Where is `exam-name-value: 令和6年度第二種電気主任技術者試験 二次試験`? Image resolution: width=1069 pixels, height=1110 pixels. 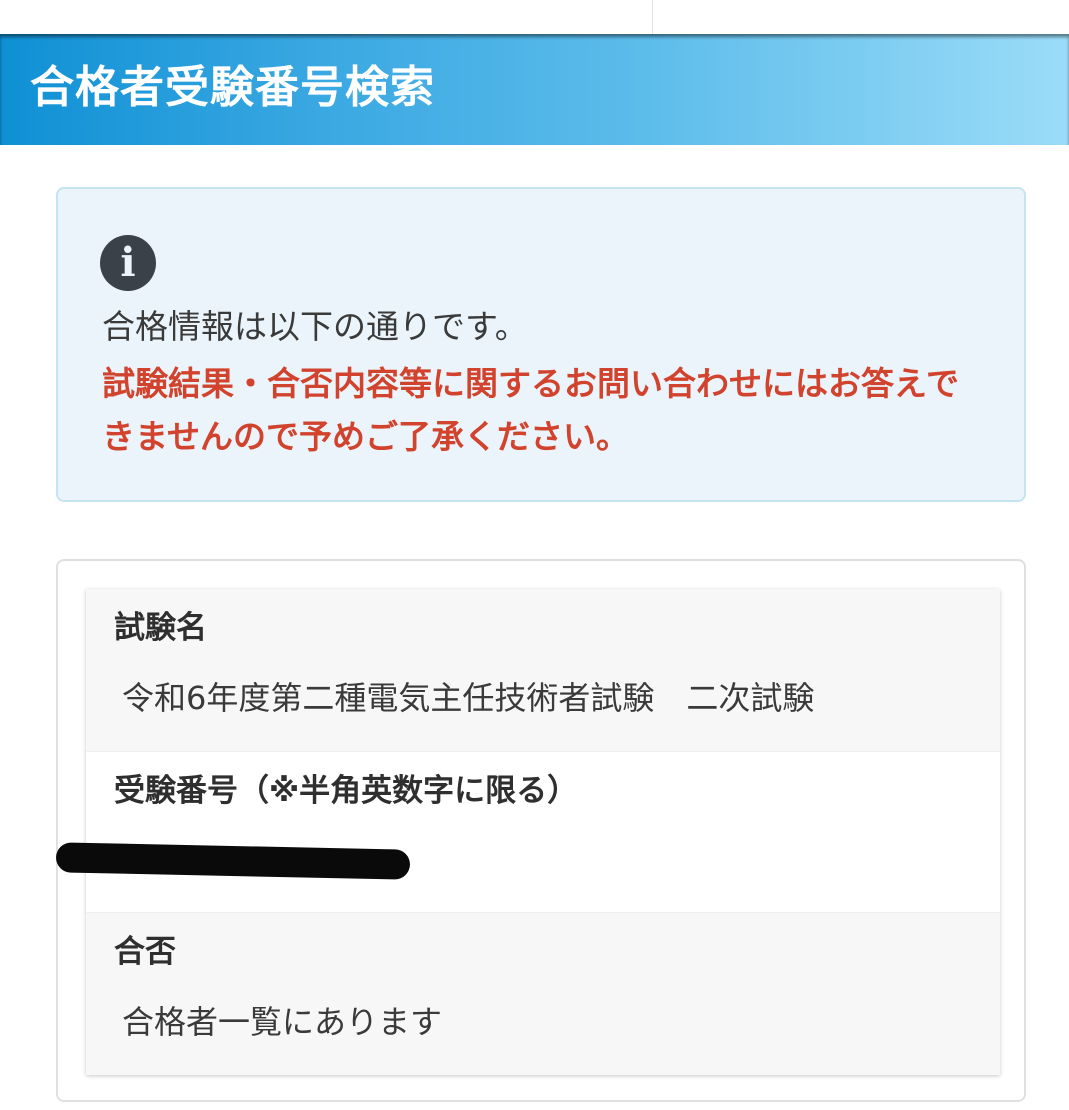 exam-name-value: 令和6年度第二種電気主任技術者試験 二次試験 is located at coordinates (468, 698).